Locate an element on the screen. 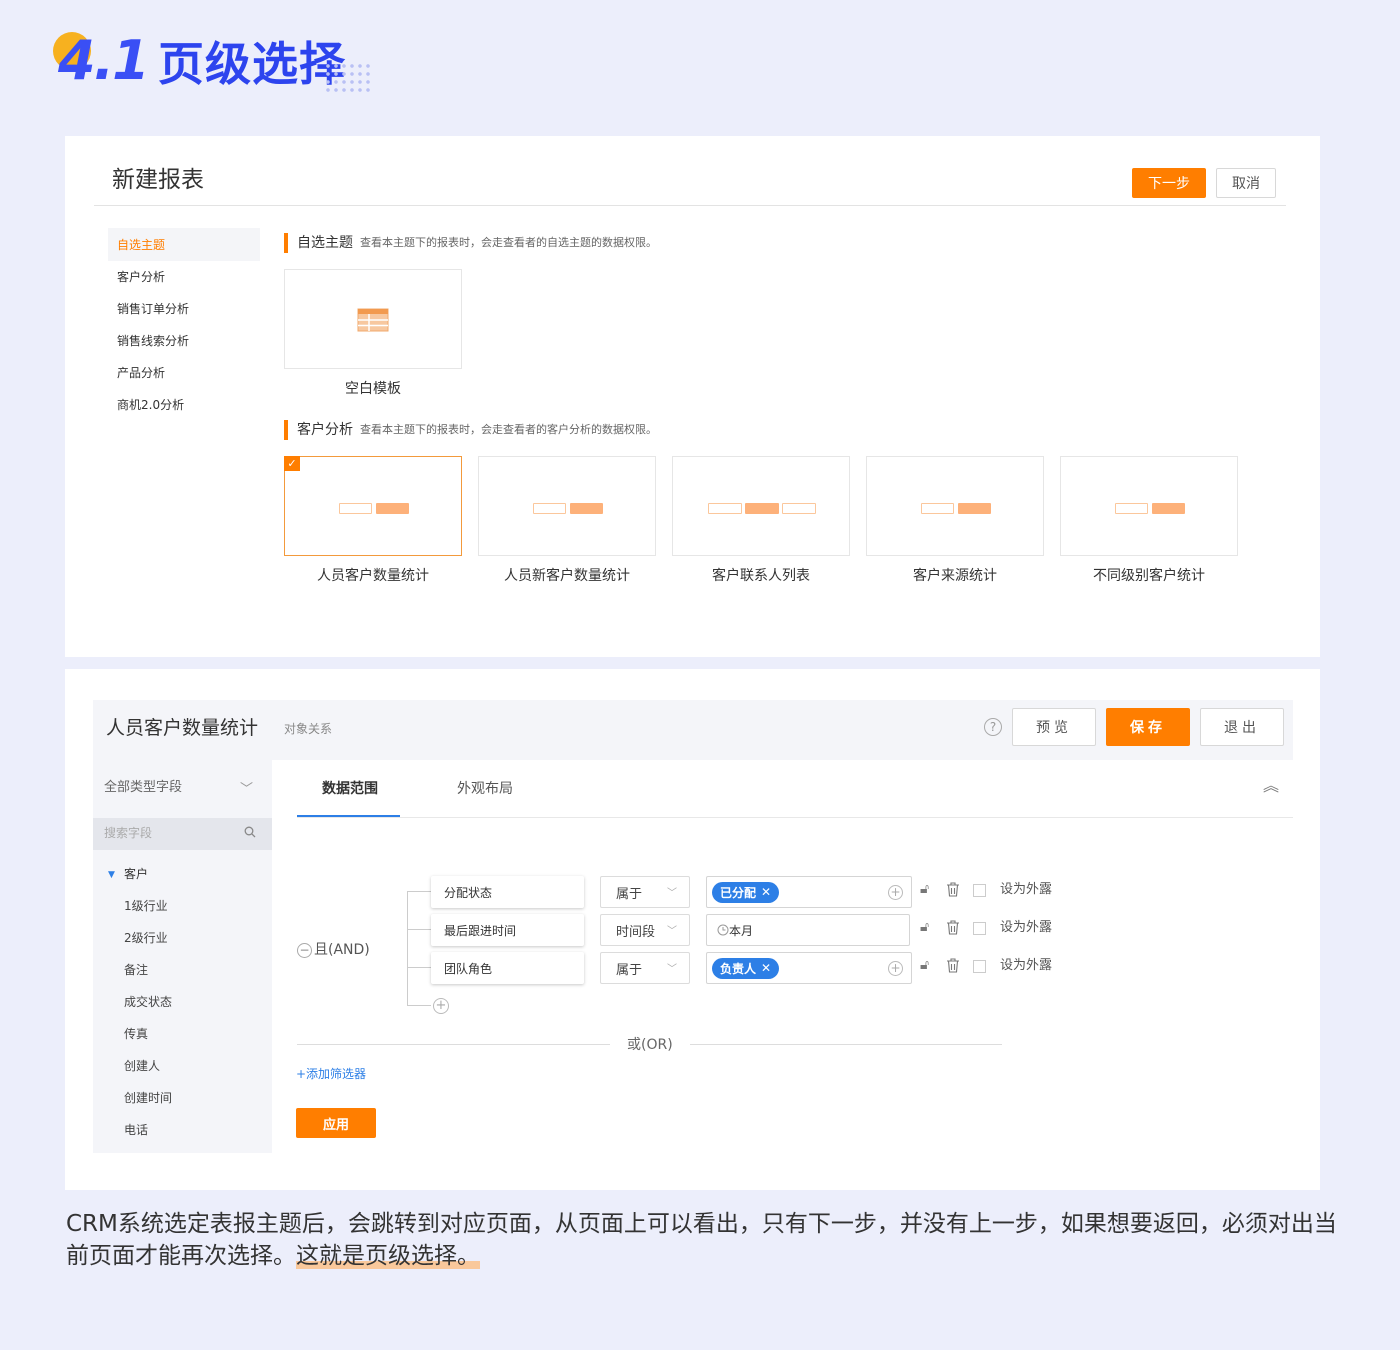 The height and width of the screenshot is (1350, 1400). report-card-staff-customer-count is located at coordinates (373, 506).